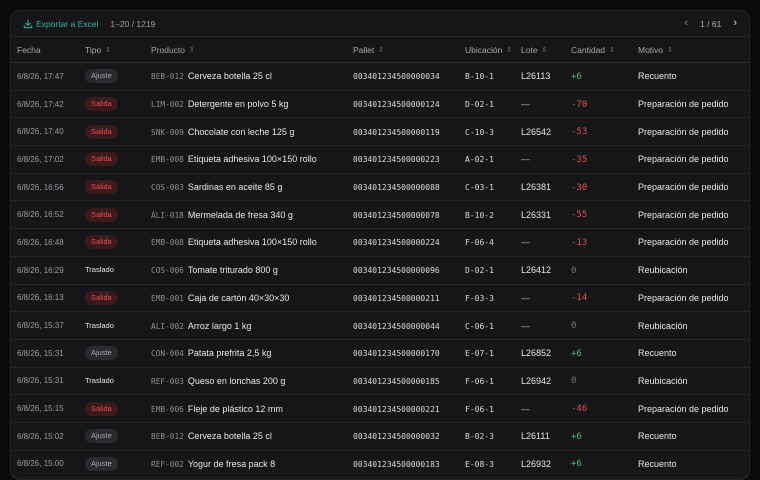 The width and height of the screenshot is (760, 480). I want to click on product-name: Sardinas en aceite 85 g, so click(235, 187).